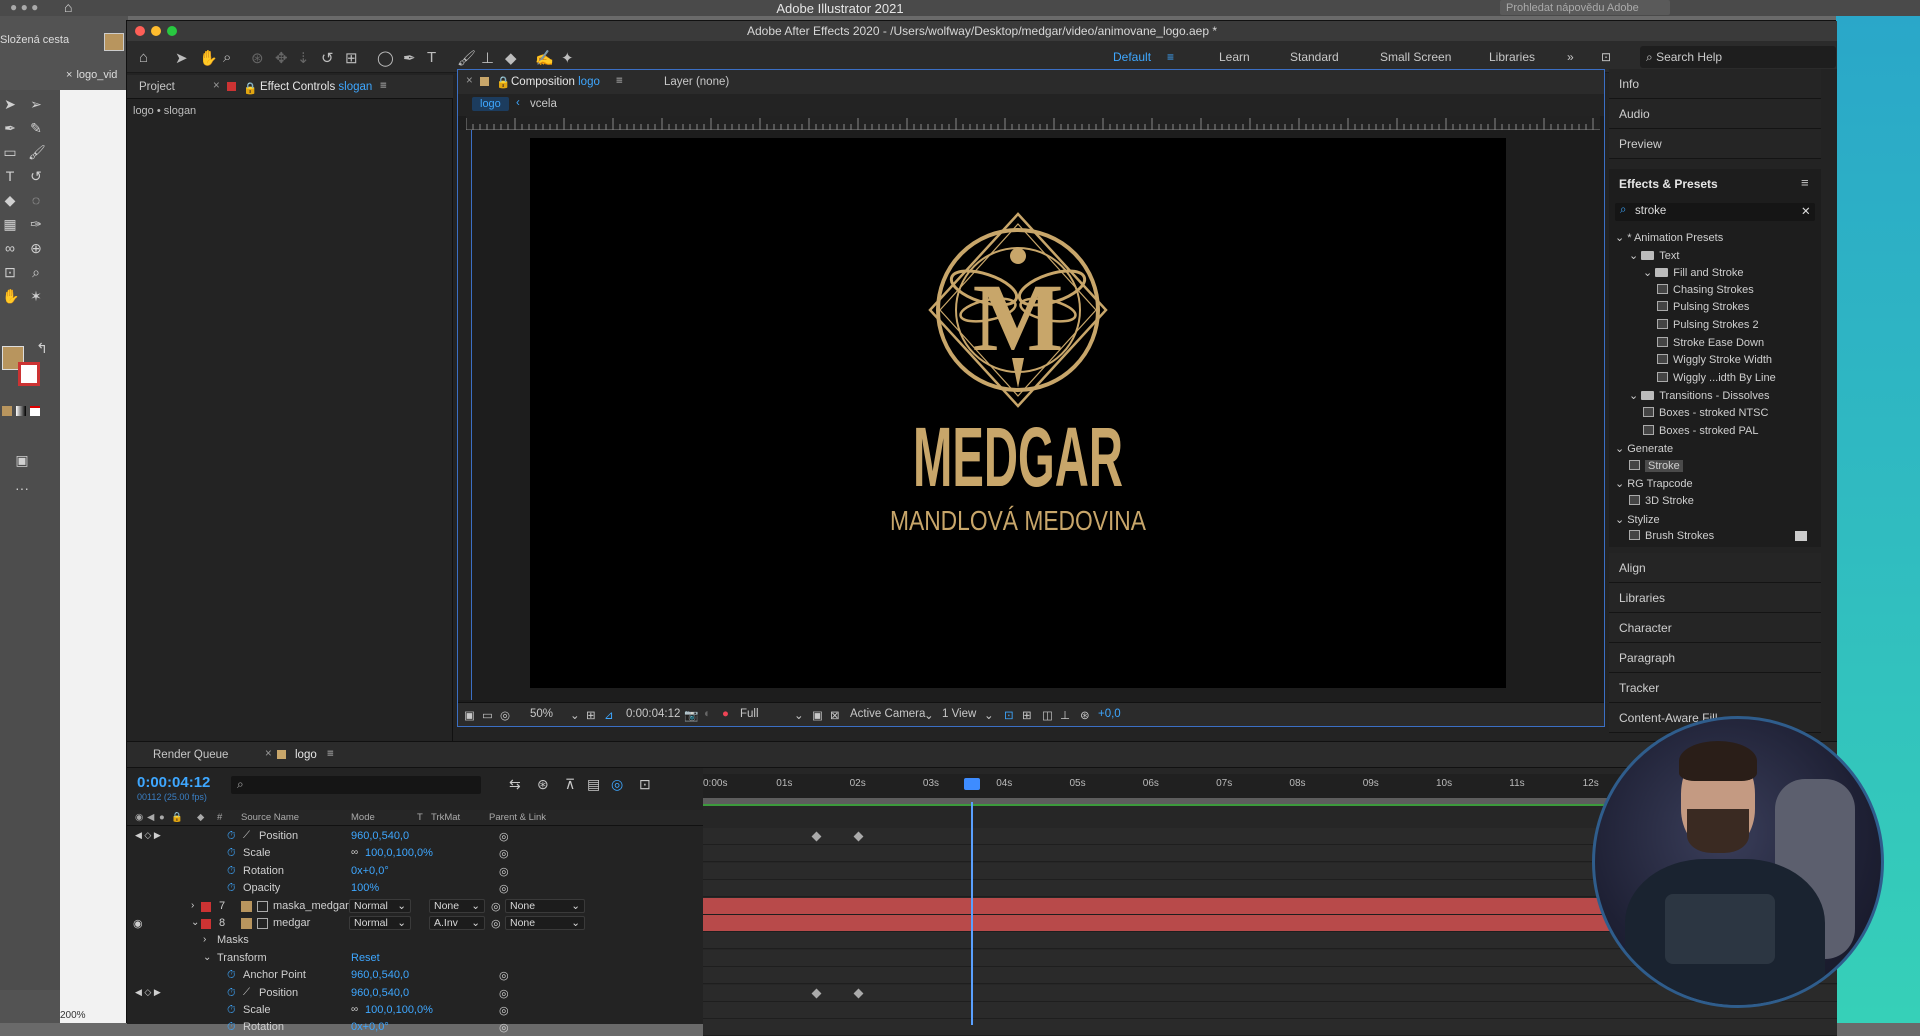  Describe the element at coordinates (303, 58) in the screenshot. I see `dolly-camera-icon: ⇣` at that location.